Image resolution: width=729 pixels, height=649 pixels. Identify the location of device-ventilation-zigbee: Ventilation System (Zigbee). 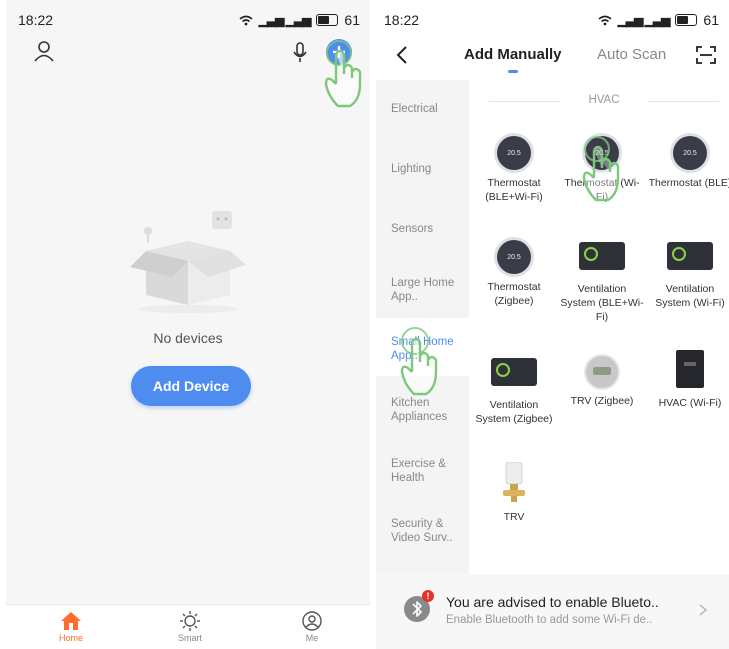
(514, 390).